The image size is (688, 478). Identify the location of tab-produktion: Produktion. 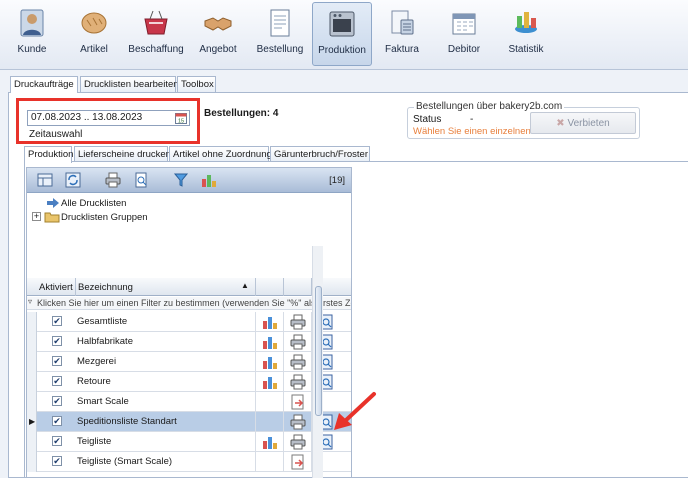
(48, 154).